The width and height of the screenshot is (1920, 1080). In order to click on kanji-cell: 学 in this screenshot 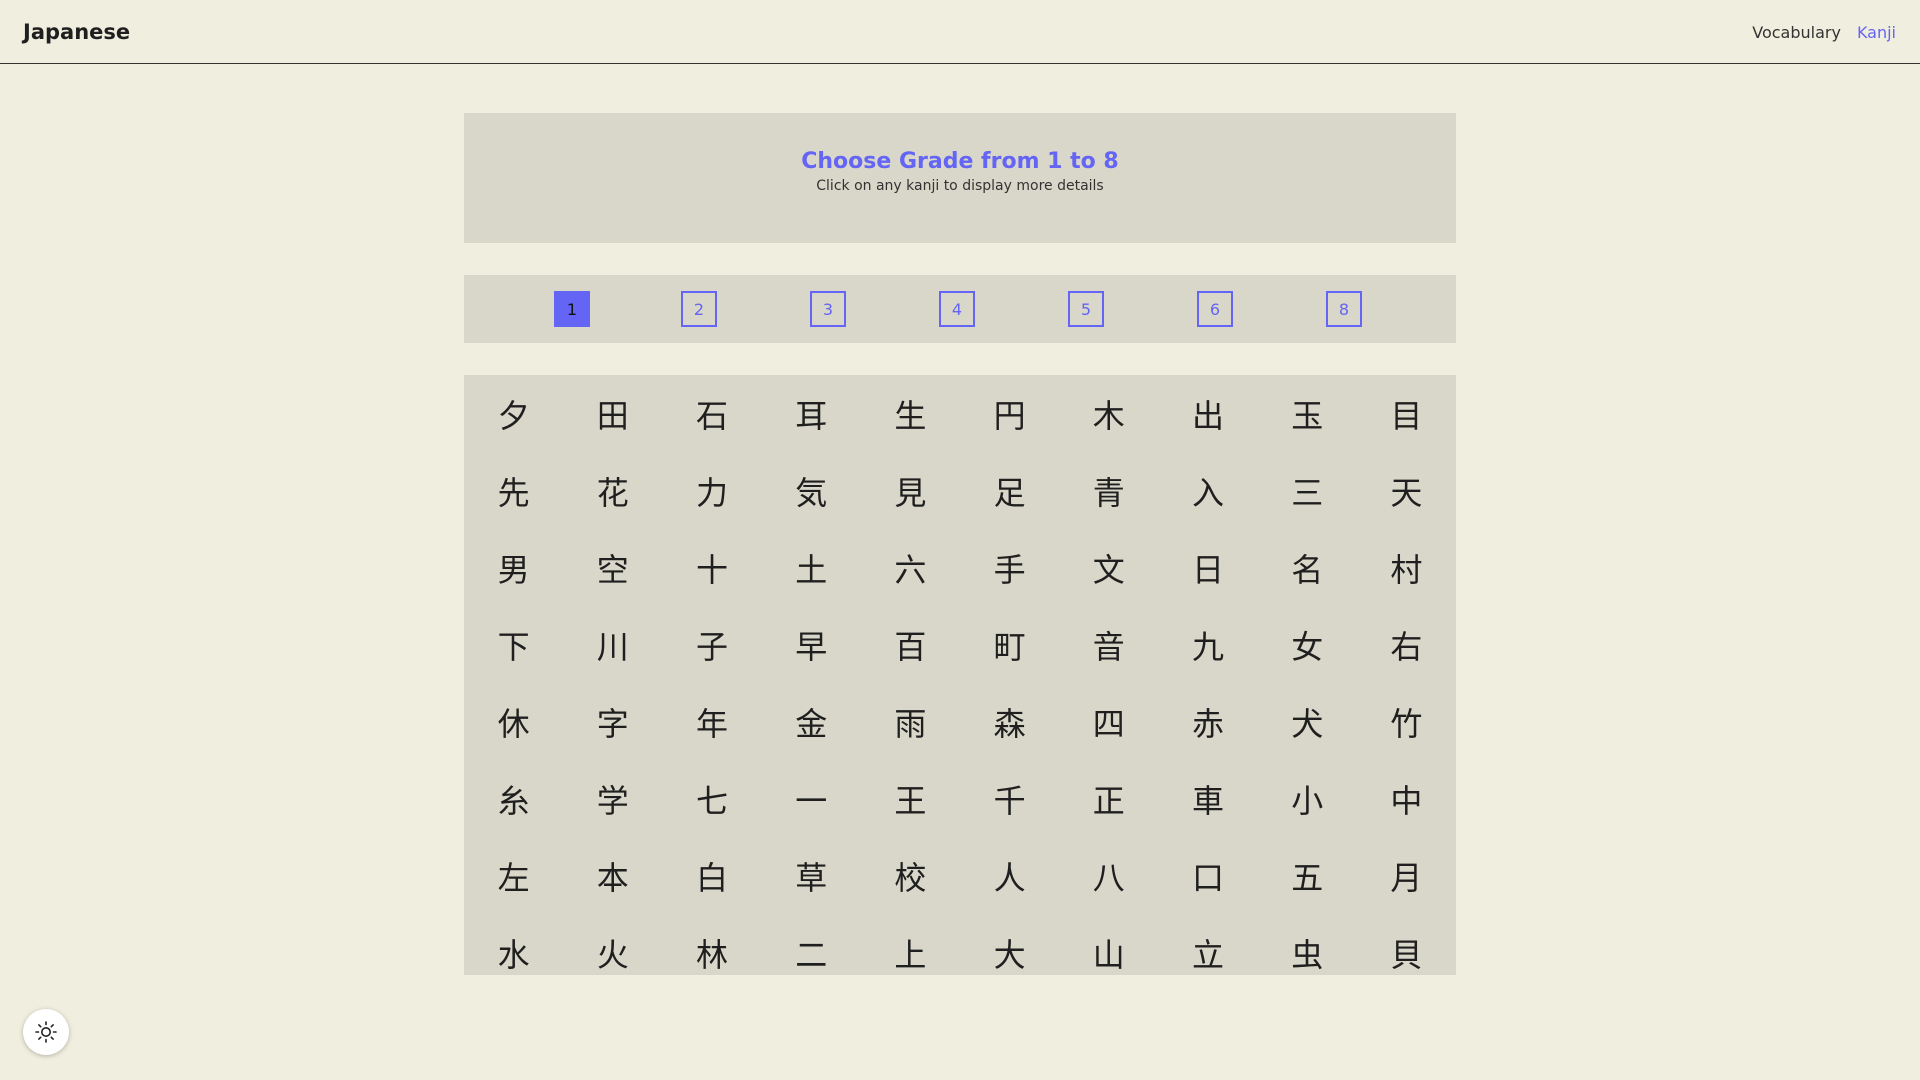, I will do `click(612, 798)`.